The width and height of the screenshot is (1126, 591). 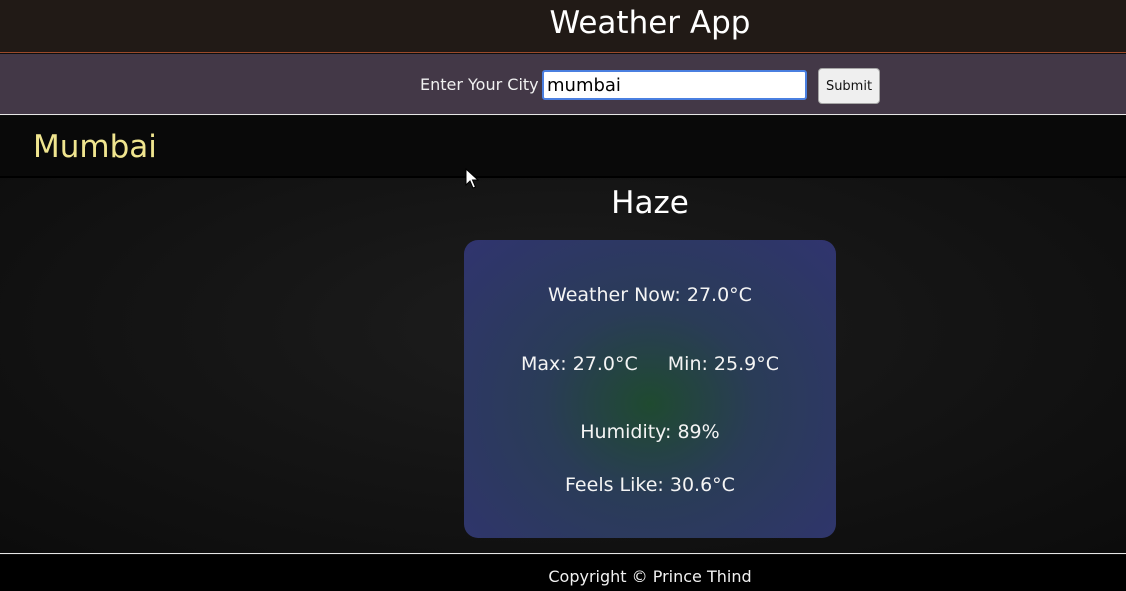 I want to click on mouse-cursor-icon, so click(x=472, y=178).